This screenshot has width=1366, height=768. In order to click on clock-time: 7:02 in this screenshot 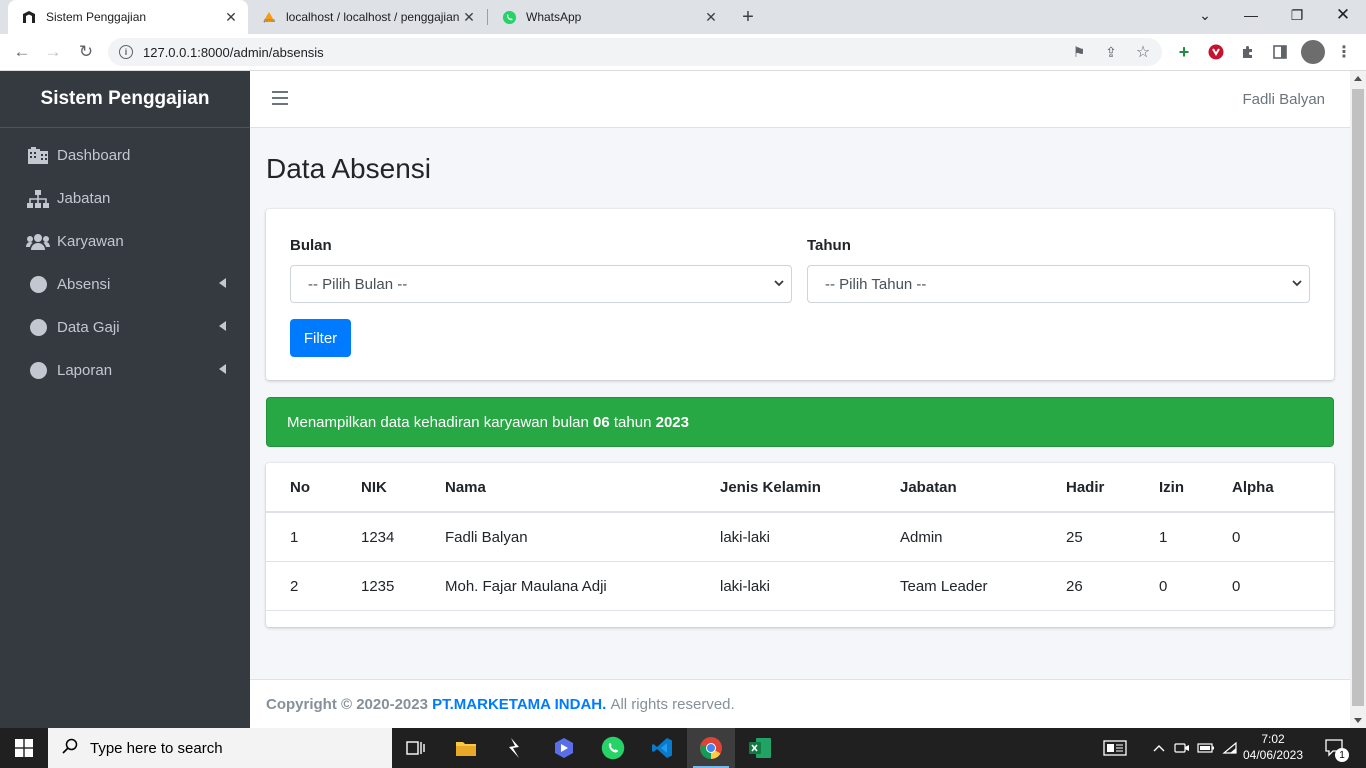, I will do `click(1273, 739)`.